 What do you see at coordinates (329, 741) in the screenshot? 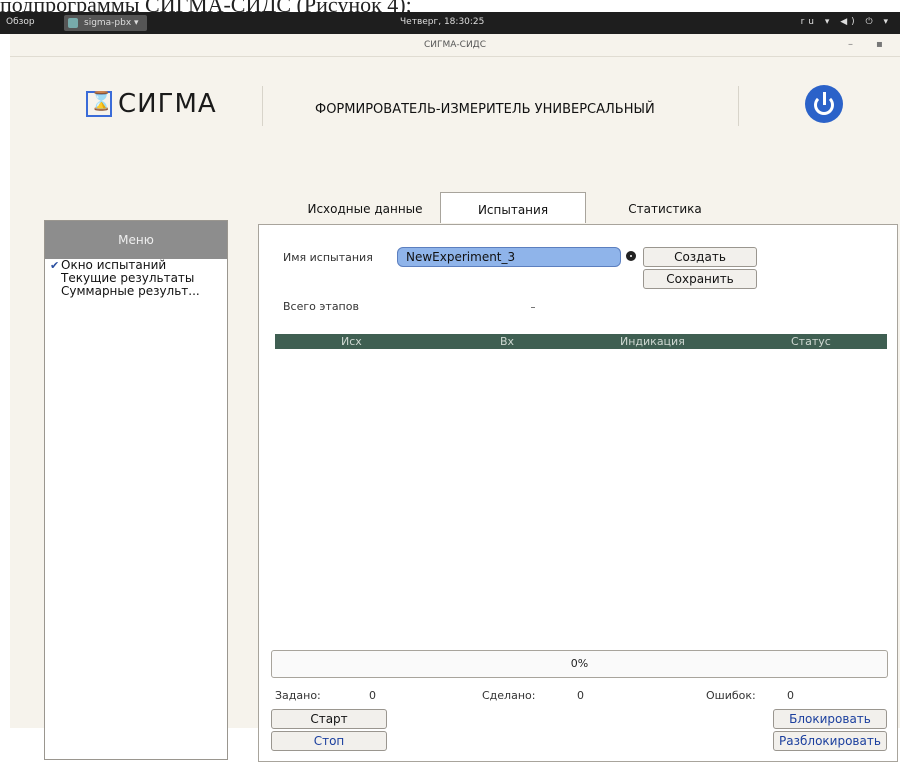
I see `stop-button: Стоп` at bounding box center [329, 741].